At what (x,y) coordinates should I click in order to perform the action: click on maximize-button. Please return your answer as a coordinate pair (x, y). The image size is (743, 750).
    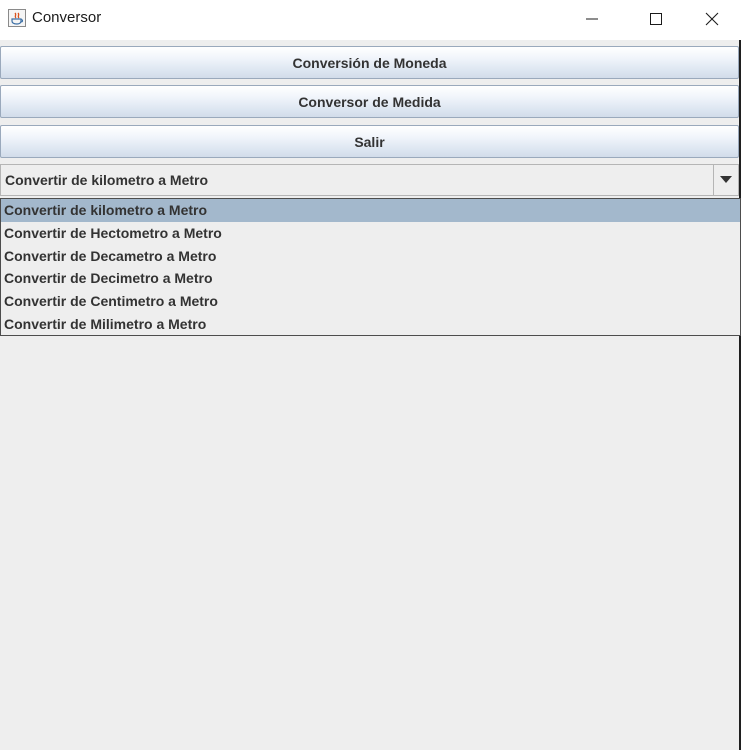
    Looking at the image, I should click on (656, 19).